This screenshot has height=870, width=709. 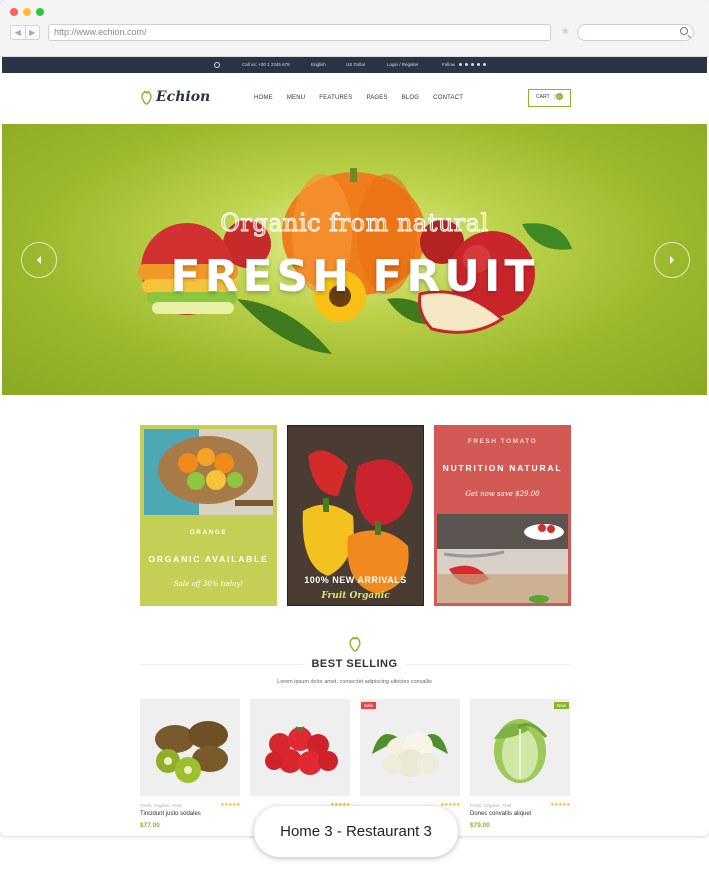 I want to click on browser-nav-buttons: ◀ ▶, so click(x=25, y=32).